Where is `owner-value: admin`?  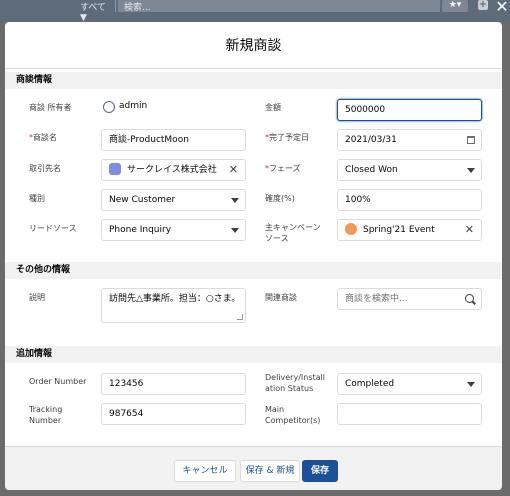
owner-value: admin is located at coordinates (133, 106).